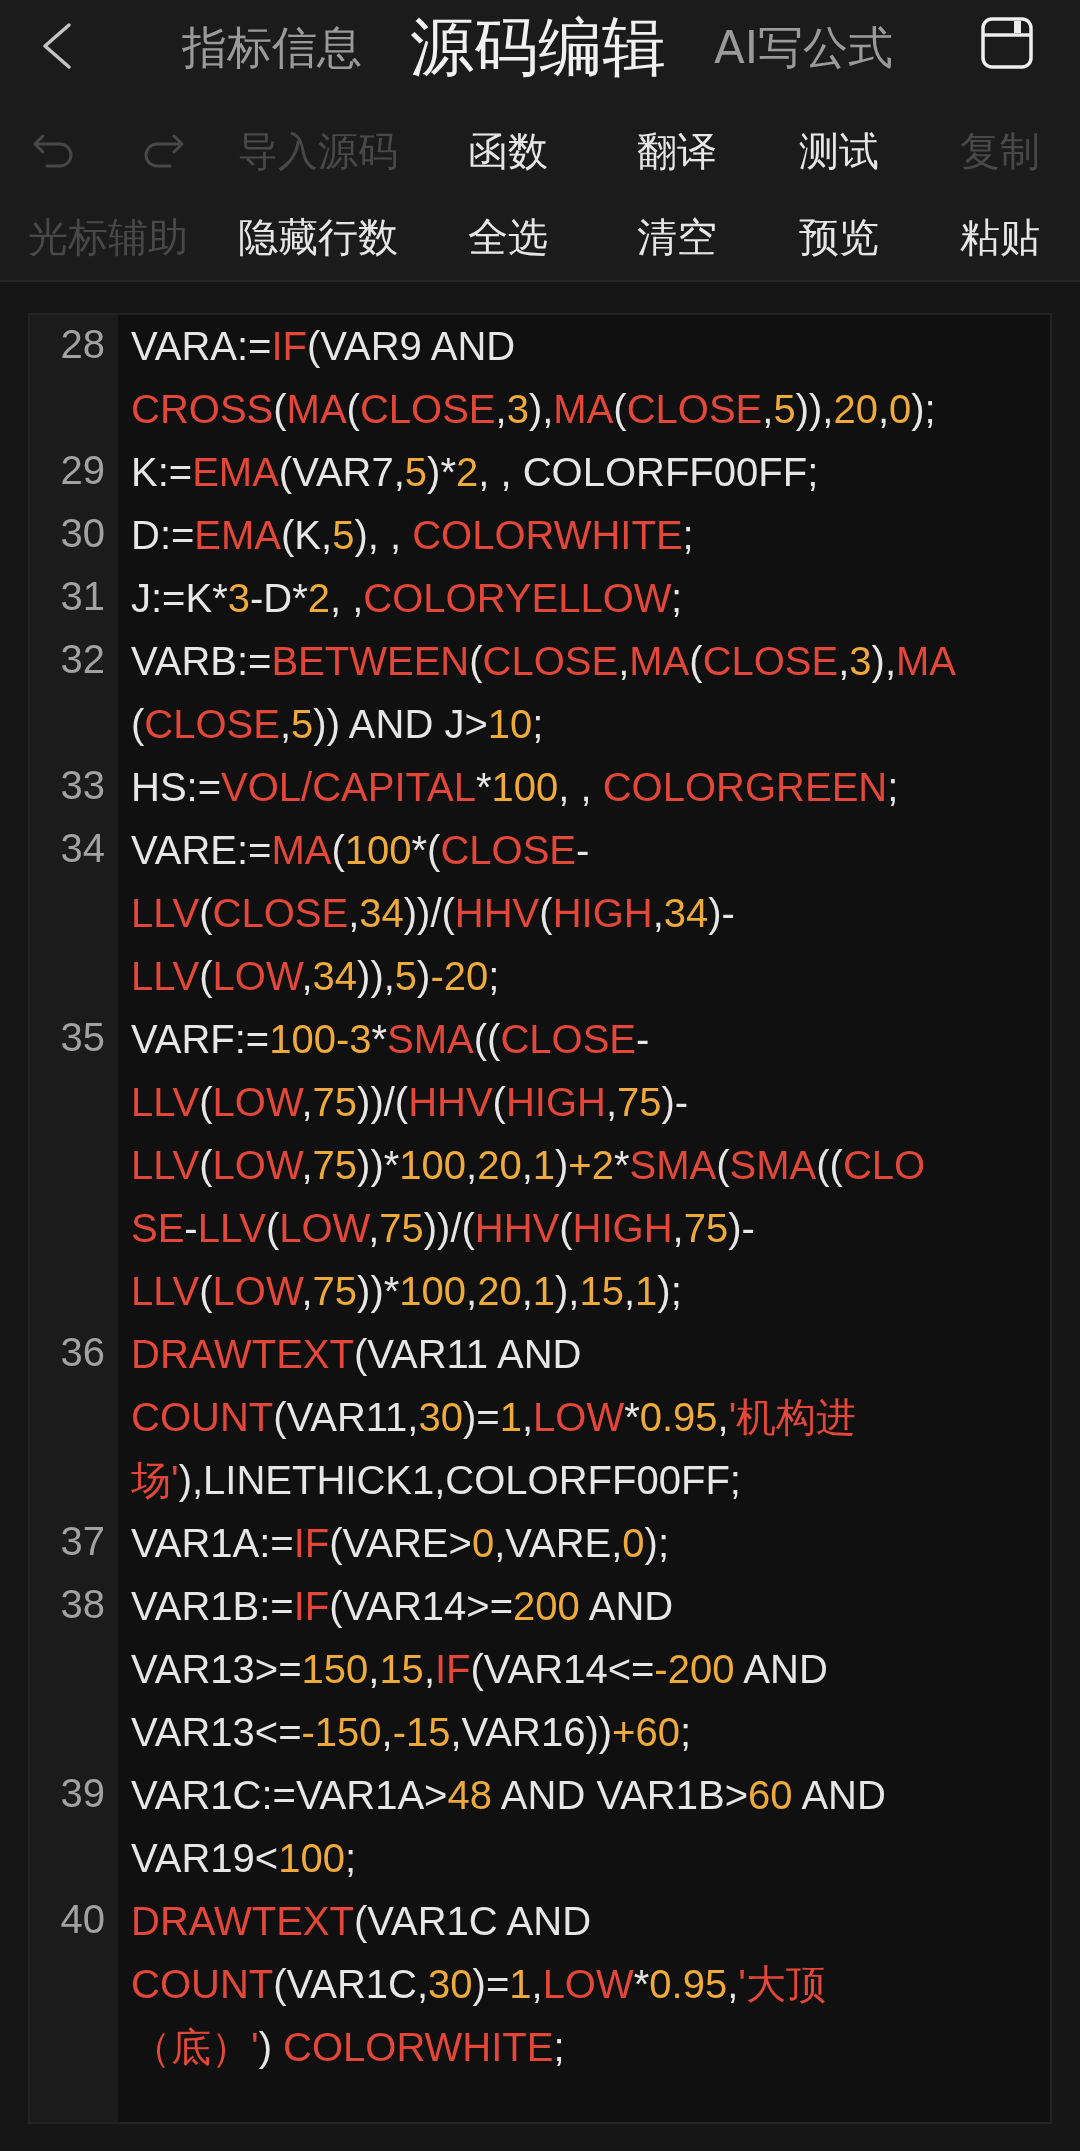 The height and width of the screenshot is (2151, 1080). I want to click on code-line: LLV(LOW,75))*100,20,1),15,1);, so click(406, 1291).